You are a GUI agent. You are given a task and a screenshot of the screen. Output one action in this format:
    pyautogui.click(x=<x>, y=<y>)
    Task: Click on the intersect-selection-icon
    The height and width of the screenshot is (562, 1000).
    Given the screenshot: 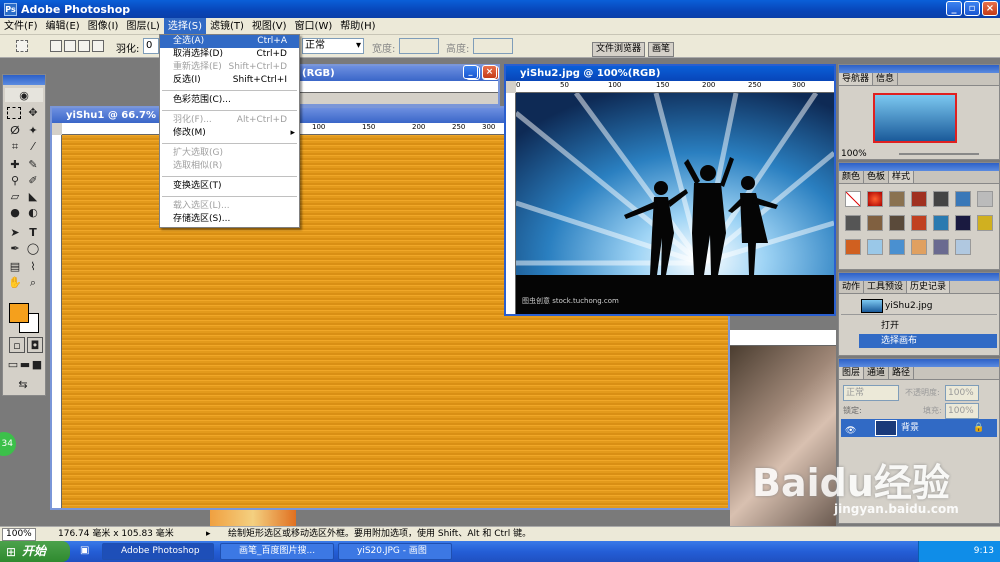 What is the action you would take?
    pyautogui.click(x=98, y=46)
    